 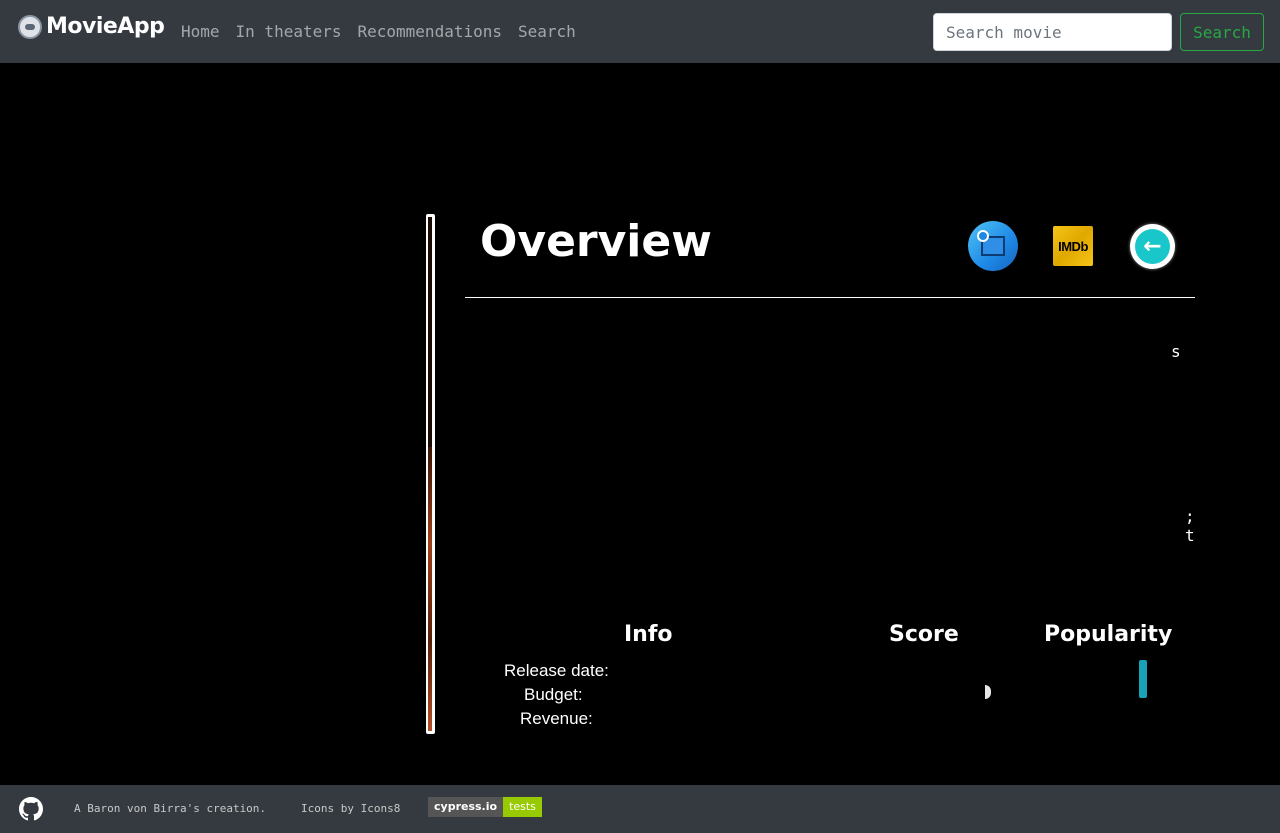 I want to click on cypress-badge: cypress.io tests, so click(x=485, y=807).